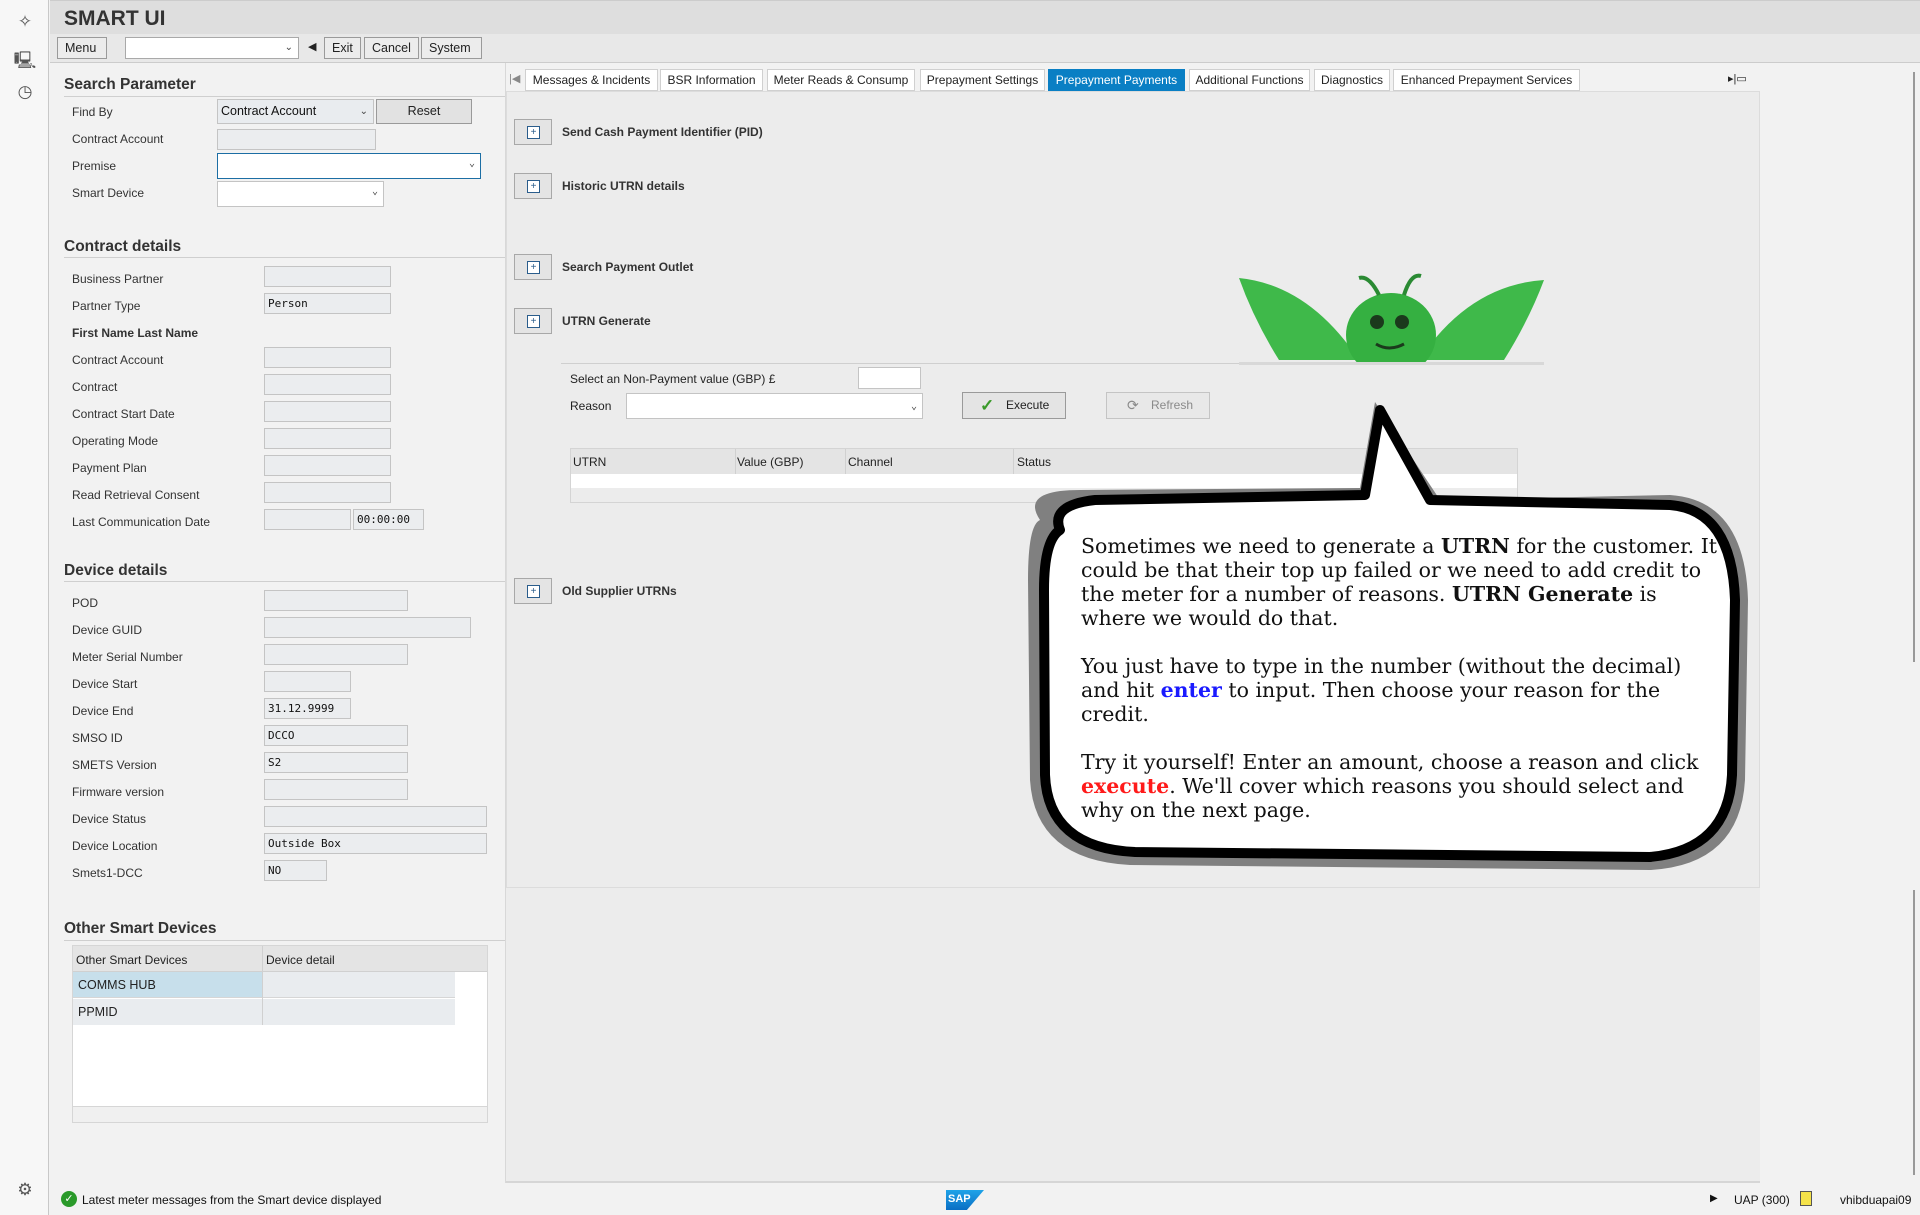  Describe the element at coordinates (1486, 80) in the screenshot. I see `tab-enhanced-prepayment-services: Enhanced Prepayment Services` at that location.